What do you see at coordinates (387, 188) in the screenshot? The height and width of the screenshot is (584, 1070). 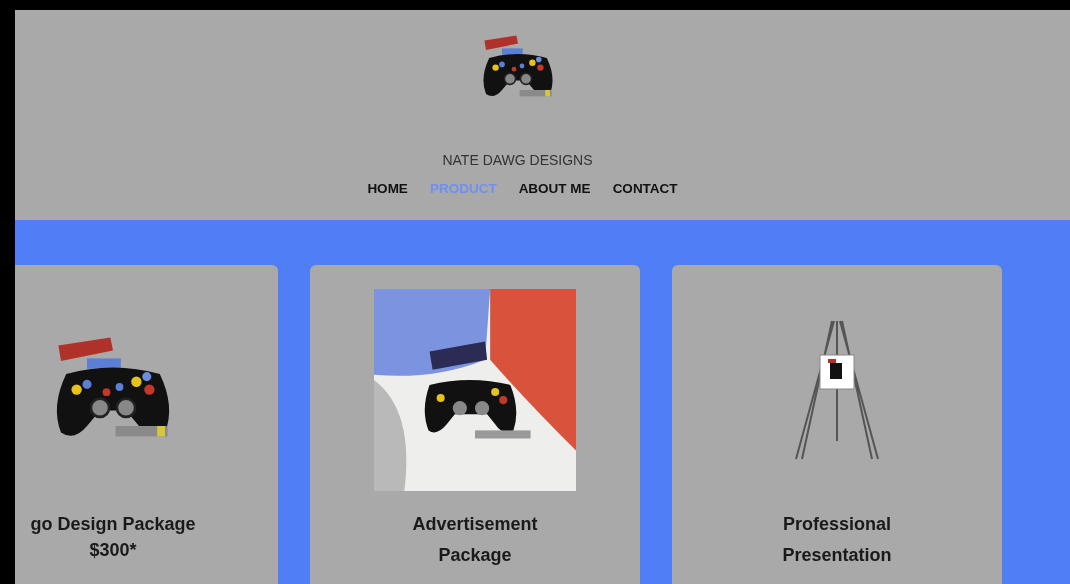 I see `nav-link: HOME` at bounding box center [387, 188].